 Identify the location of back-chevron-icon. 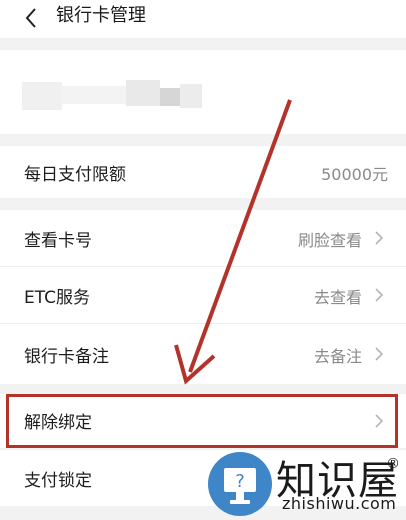
(32, 18).